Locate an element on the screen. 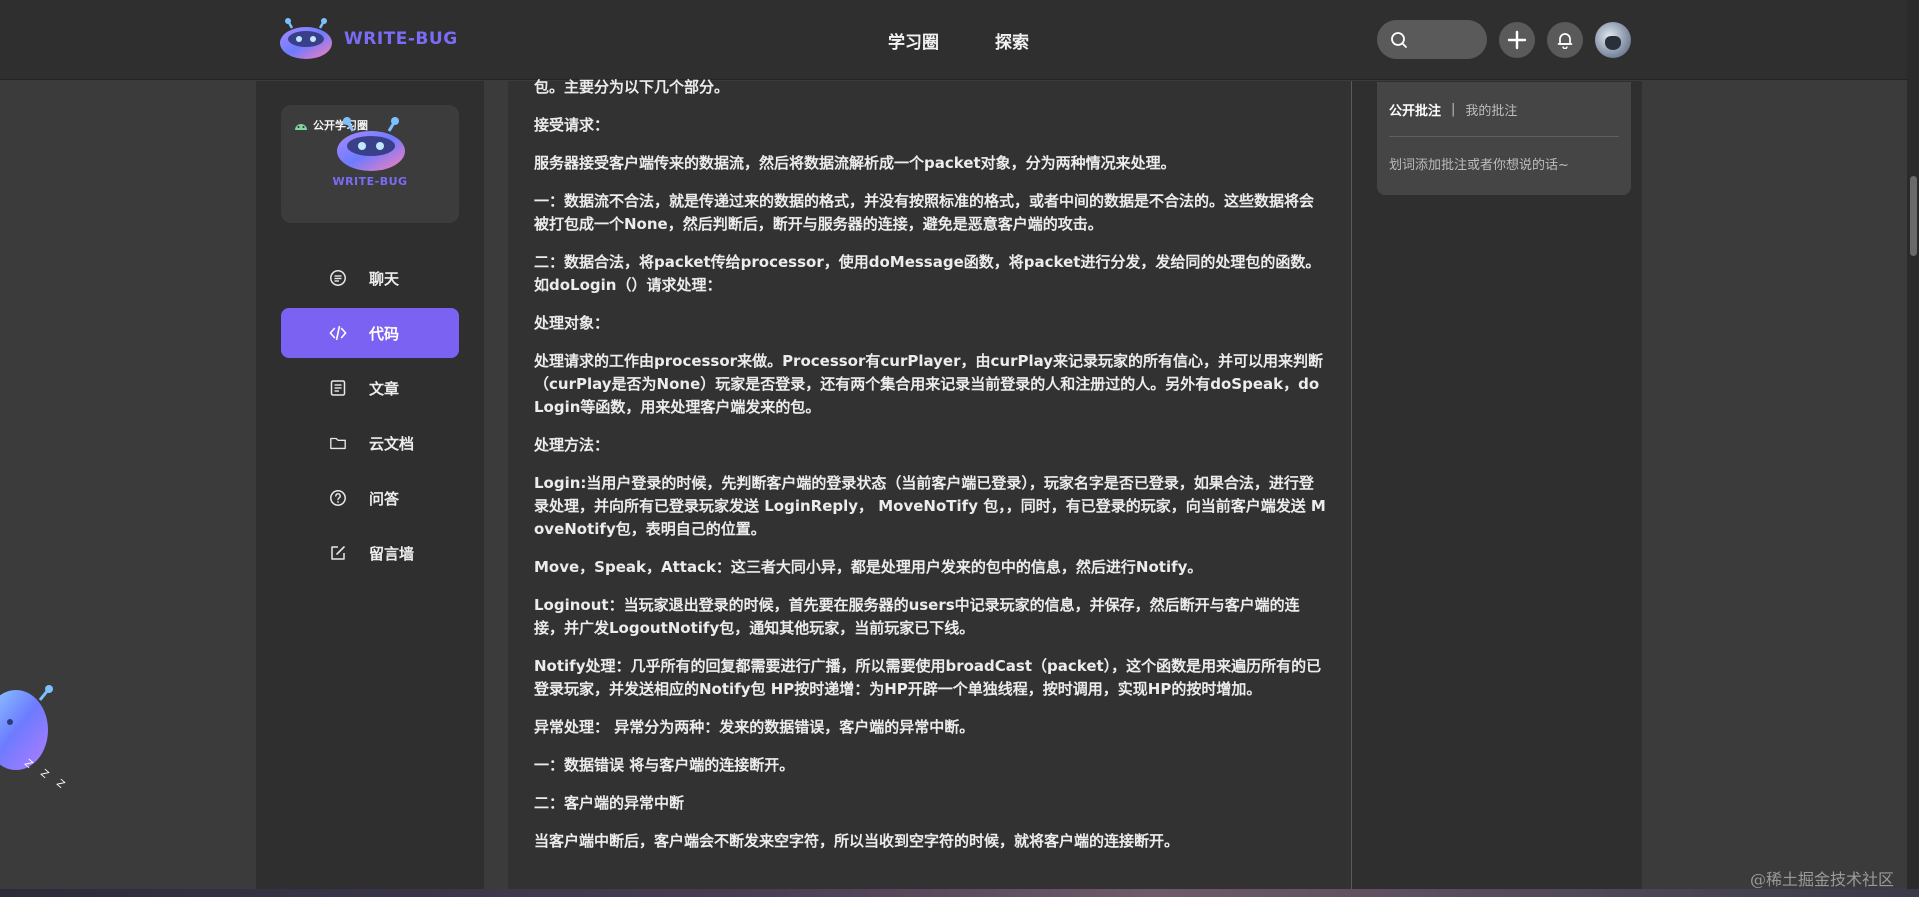 This screenshot has height=897, width=1919. bell-icon is located at coordinates (1565, 40).